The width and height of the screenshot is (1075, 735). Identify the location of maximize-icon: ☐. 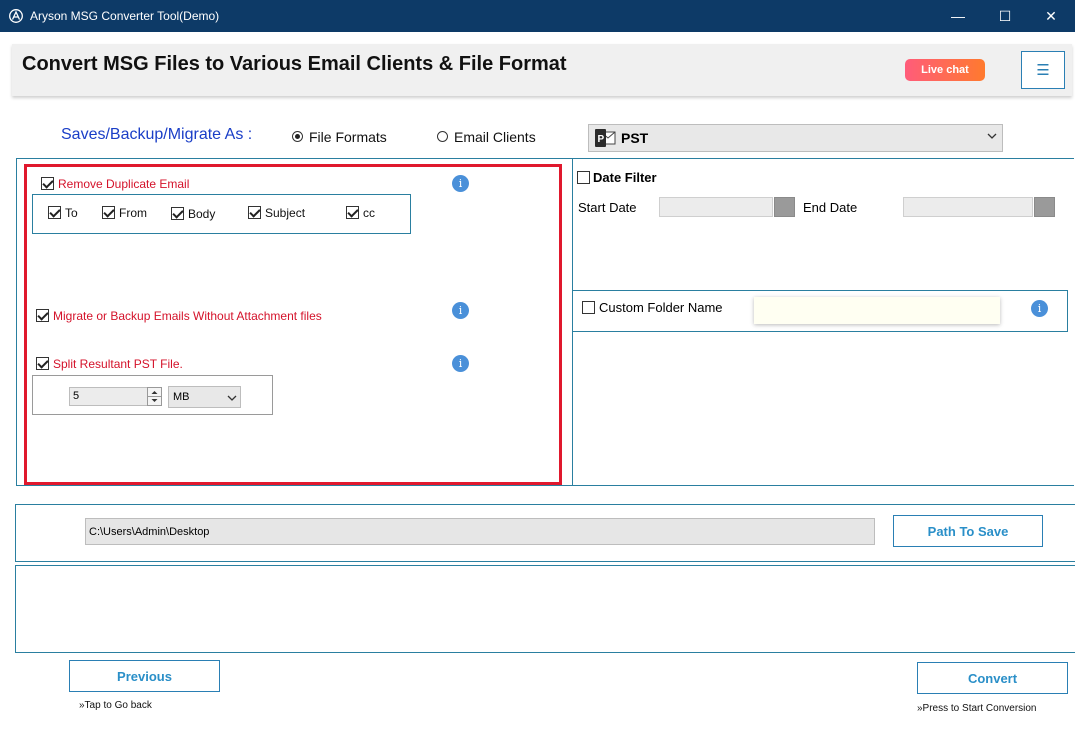
(1005, 15).